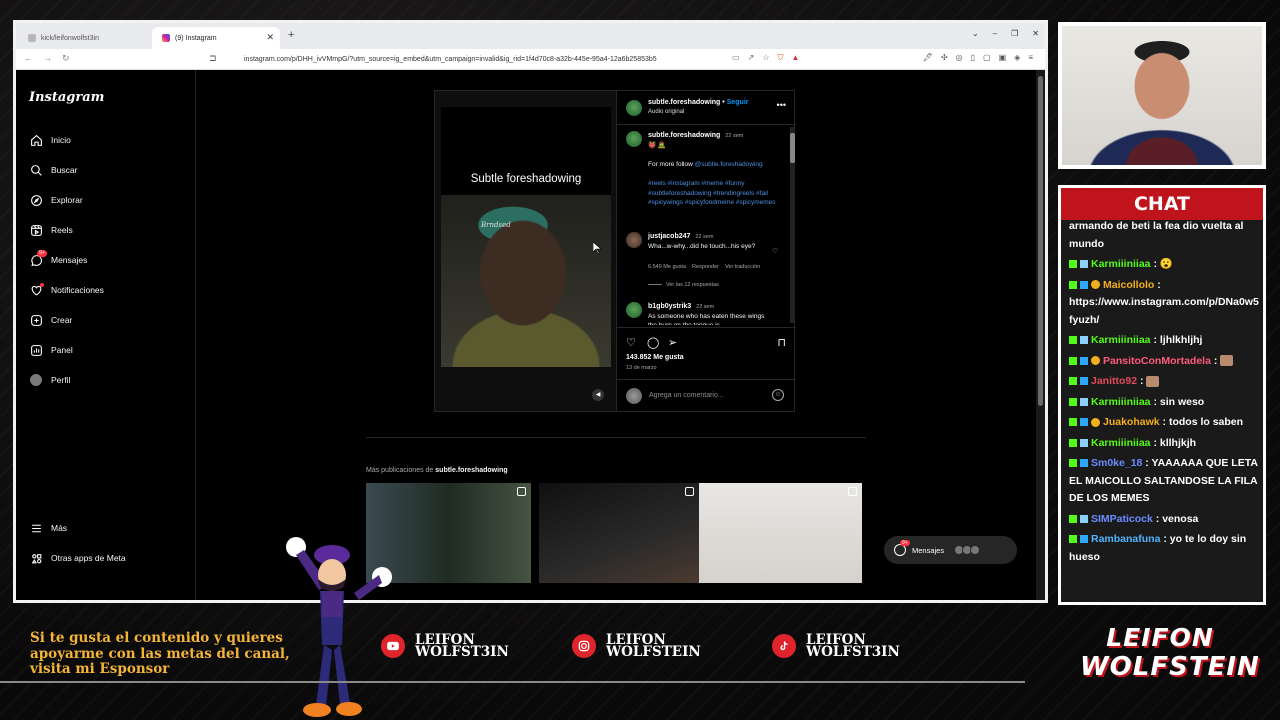 The height and width of the screenshot is (720, 1280). Describe the element at coordinates (1003, 57) in the screenshot. I see `wallet-icon: ▣` at that location.